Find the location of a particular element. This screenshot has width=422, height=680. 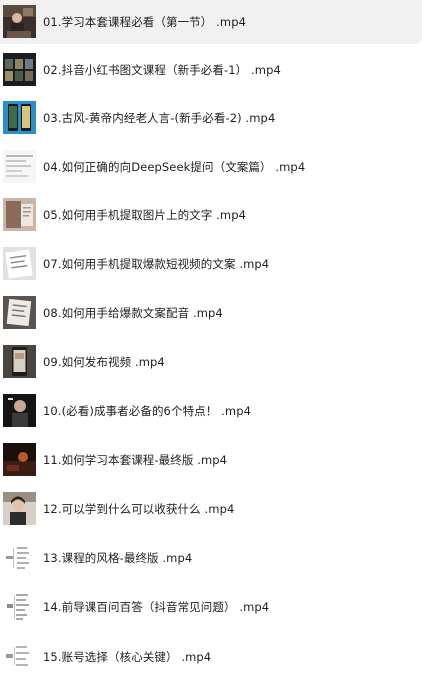

file-row: 02.抖音小红书图文课程（新手必看-1） .mp4 is located at coordinates (211, 70).